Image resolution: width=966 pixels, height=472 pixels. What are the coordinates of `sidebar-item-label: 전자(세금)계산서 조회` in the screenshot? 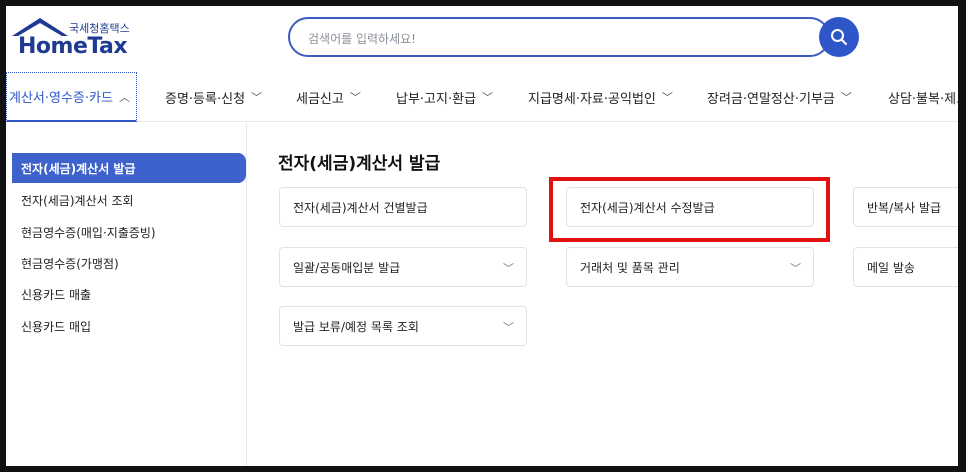 It's located at (77, 200).